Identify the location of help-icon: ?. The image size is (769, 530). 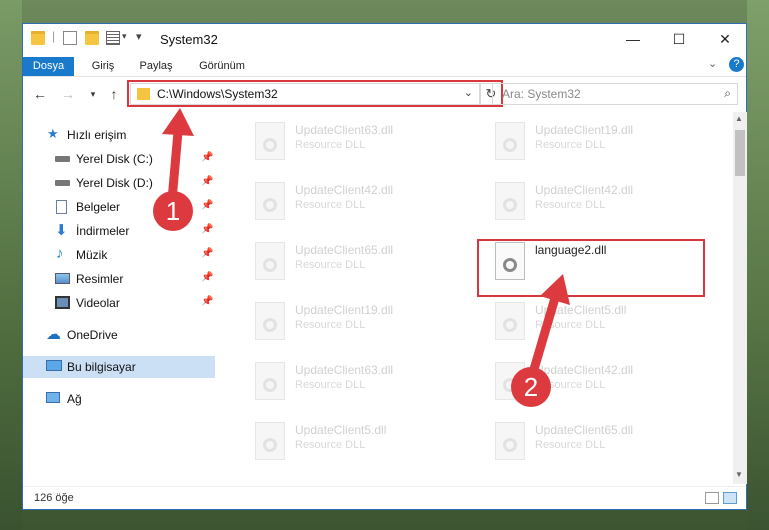
(736, 64).